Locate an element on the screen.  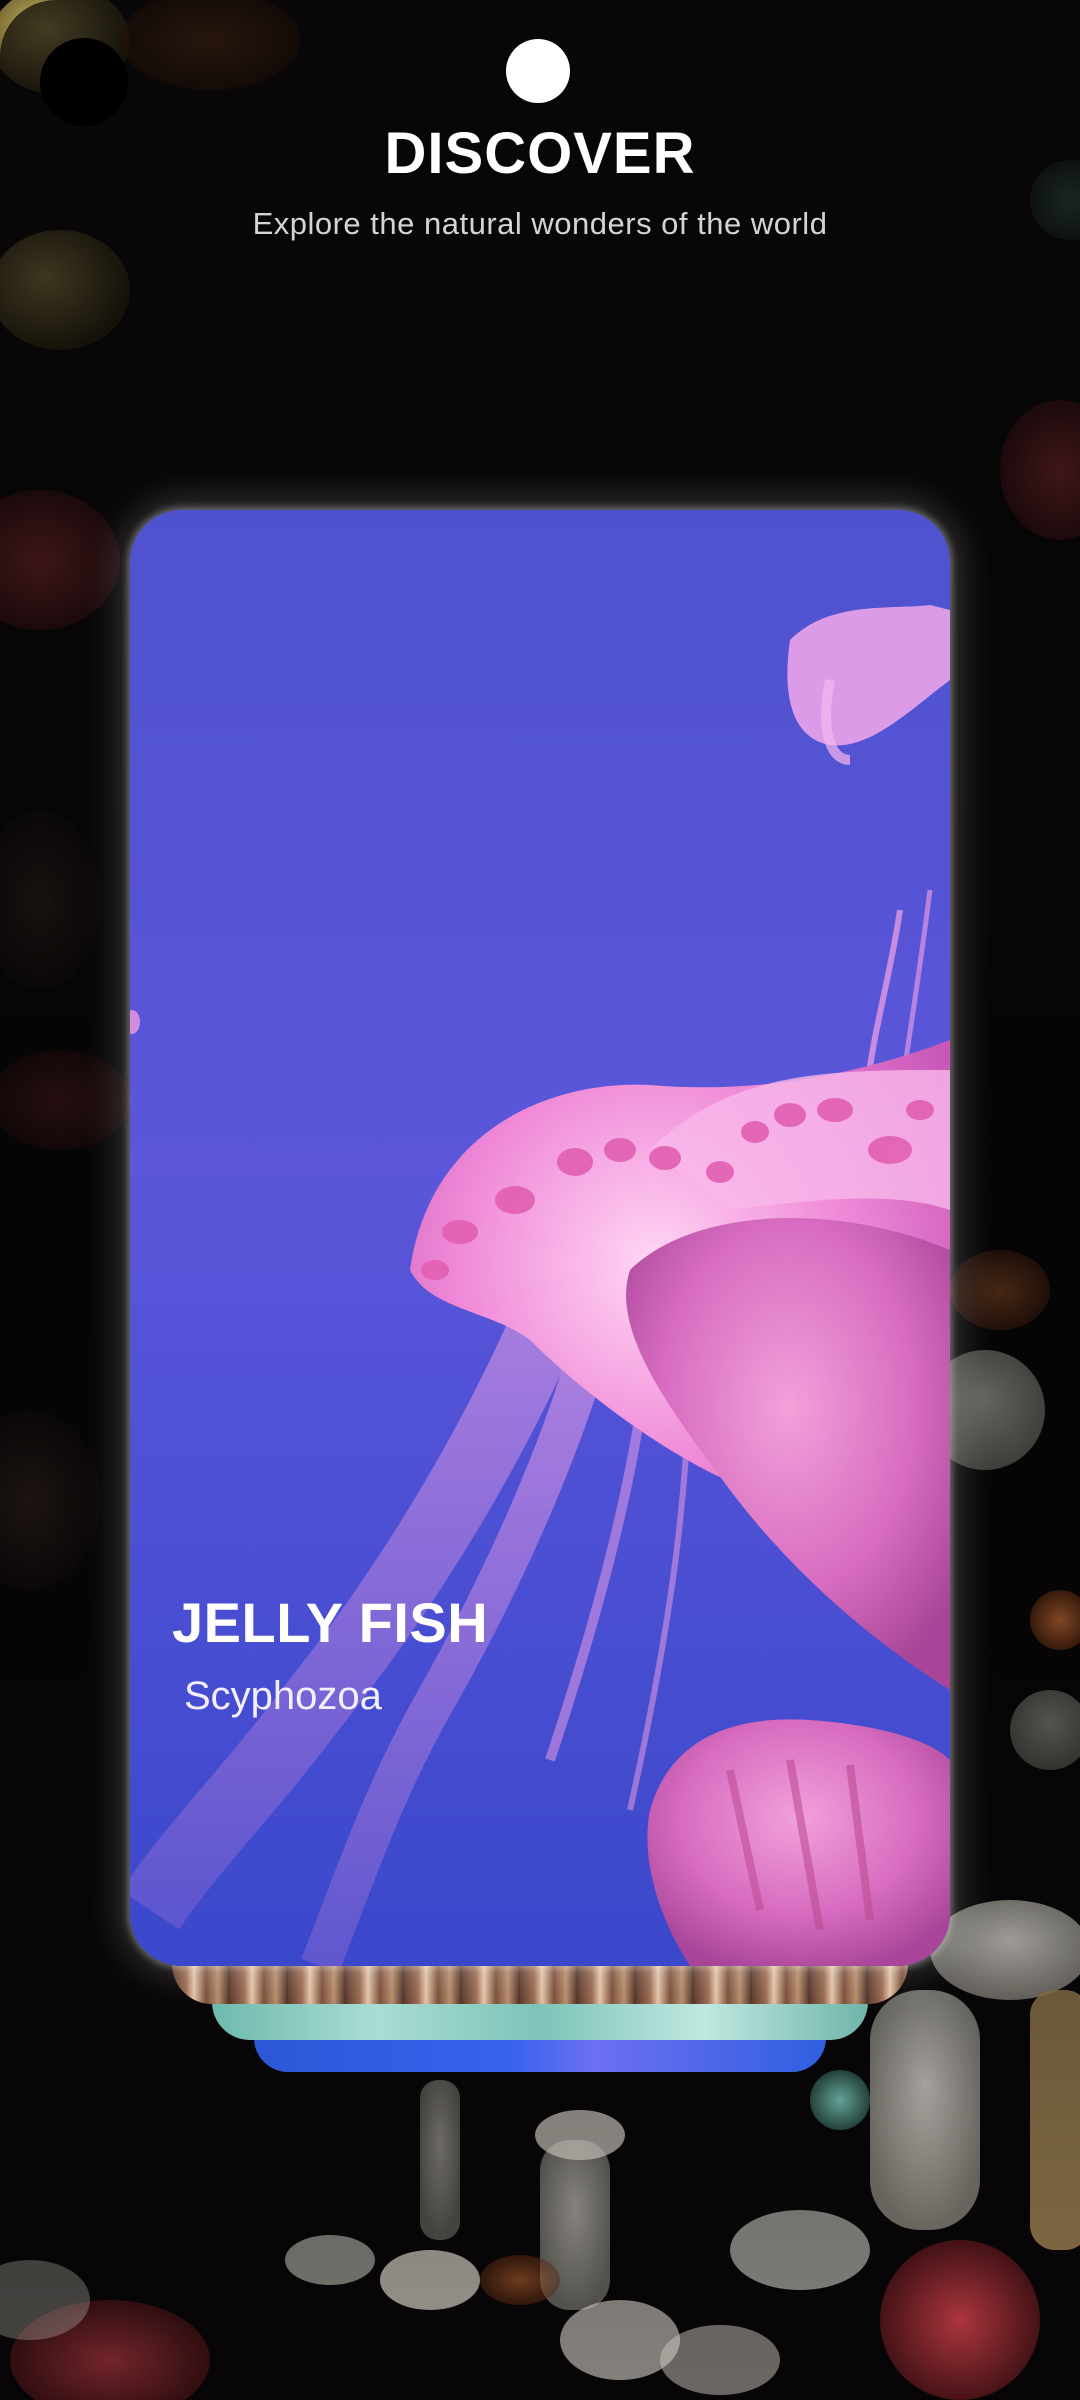
corner-dot is located at coordinates (84, 82).